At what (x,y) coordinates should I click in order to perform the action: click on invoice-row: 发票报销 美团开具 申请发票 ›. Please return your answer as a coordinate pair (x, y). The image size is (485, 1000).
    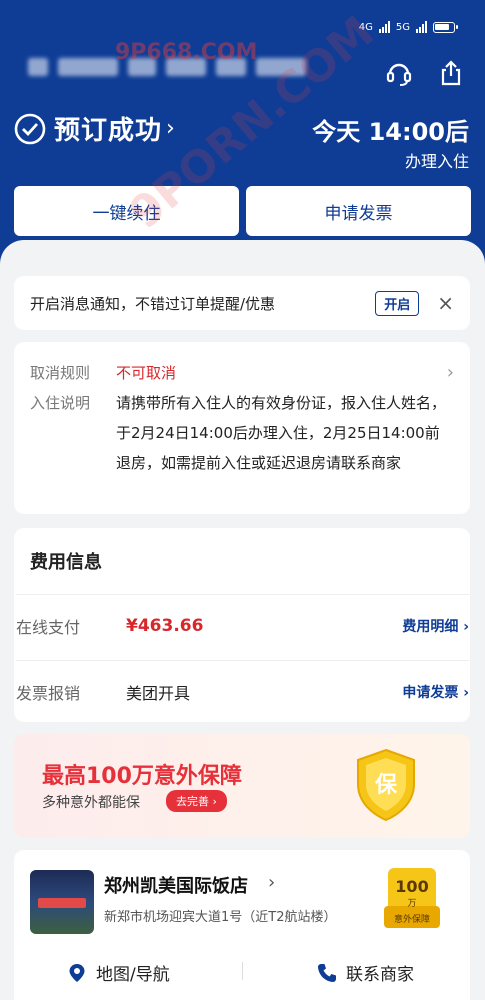
    Looking at the image, I should click on (242, 691).